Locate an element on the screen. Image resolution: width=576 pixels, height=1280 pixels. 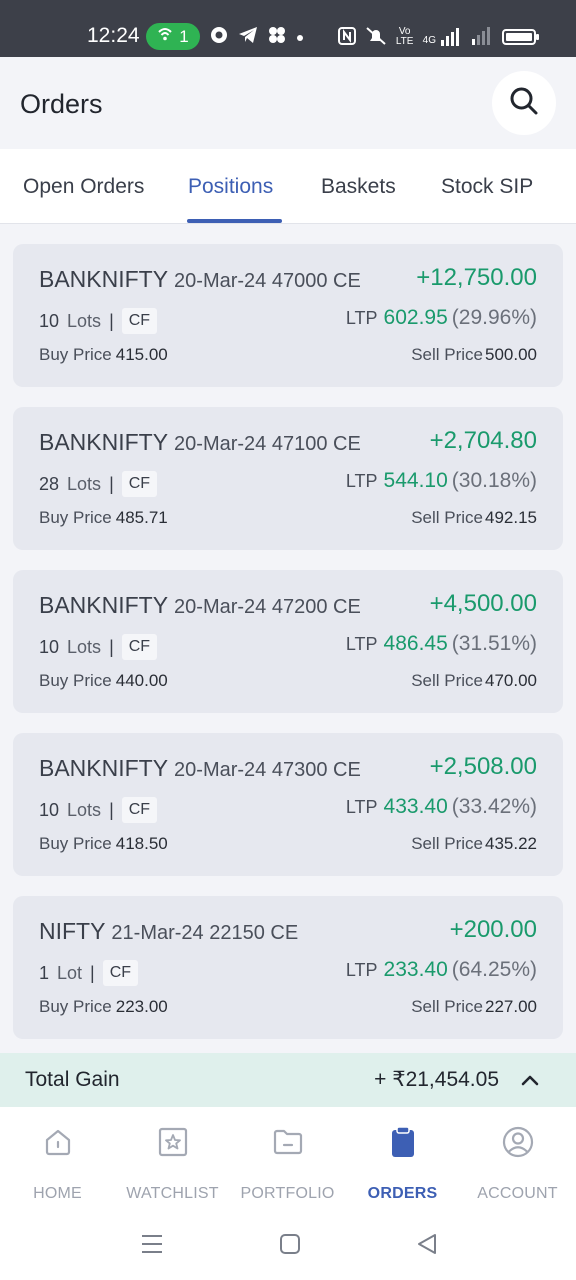
position-contract: 20-Mar-24 47300 CE is located at coordinates (267, 770).